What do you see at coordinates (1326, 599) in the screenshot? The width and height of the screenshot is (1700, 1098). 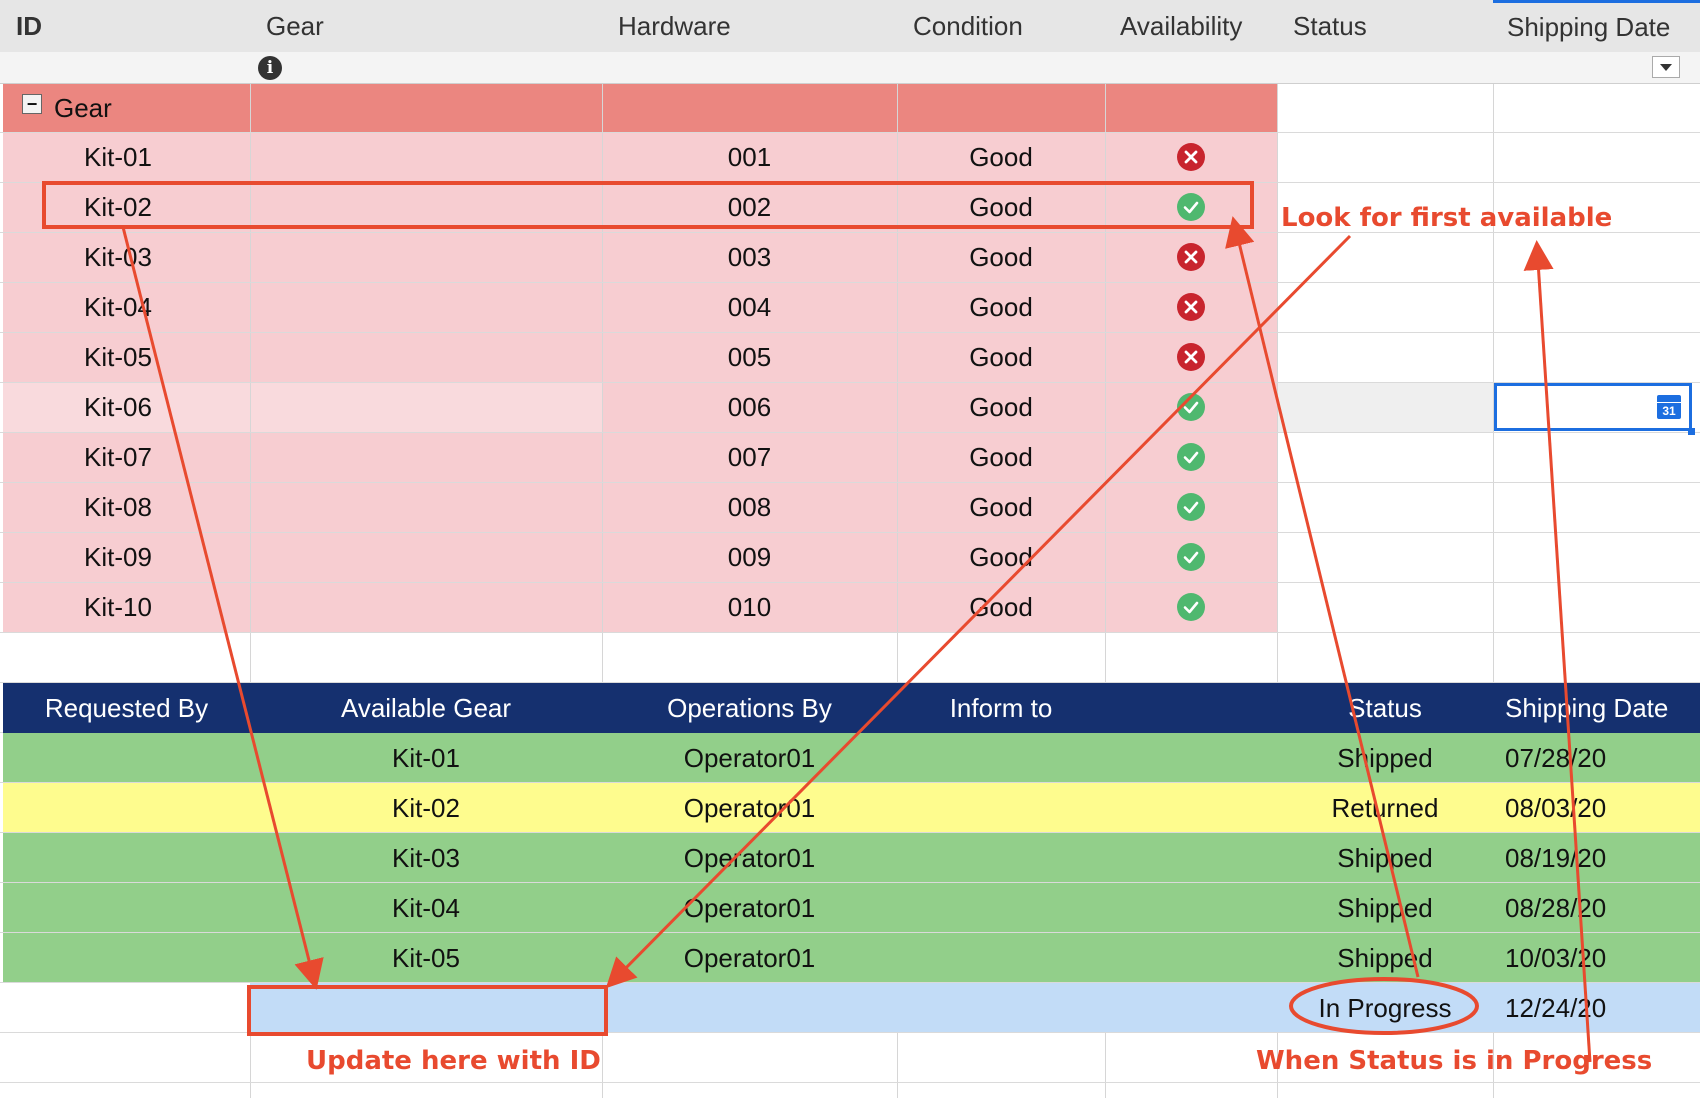 I see `arrow-status-to-kit02` at bounding box center [1326, 599].